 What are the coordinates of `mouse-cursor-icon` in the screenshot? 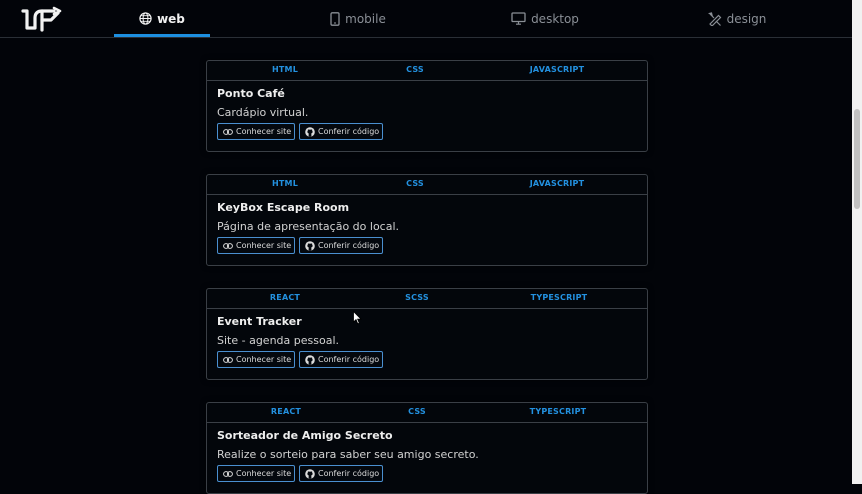 It's located at (357, 318).